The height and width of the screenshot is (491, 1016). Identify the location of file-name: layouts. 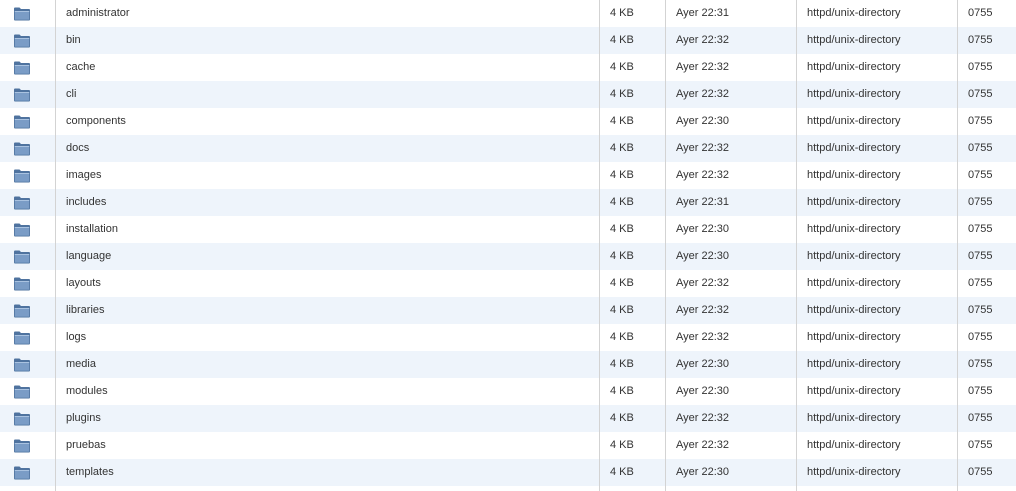
(331, 283).